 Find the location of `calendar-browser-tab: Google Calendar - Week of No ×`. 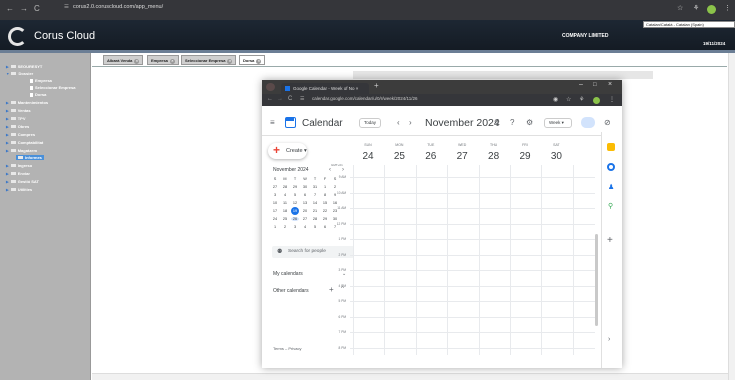

calendar-browser-tab: Google Calendar - Week of No × is located at coordinates (325, 88).